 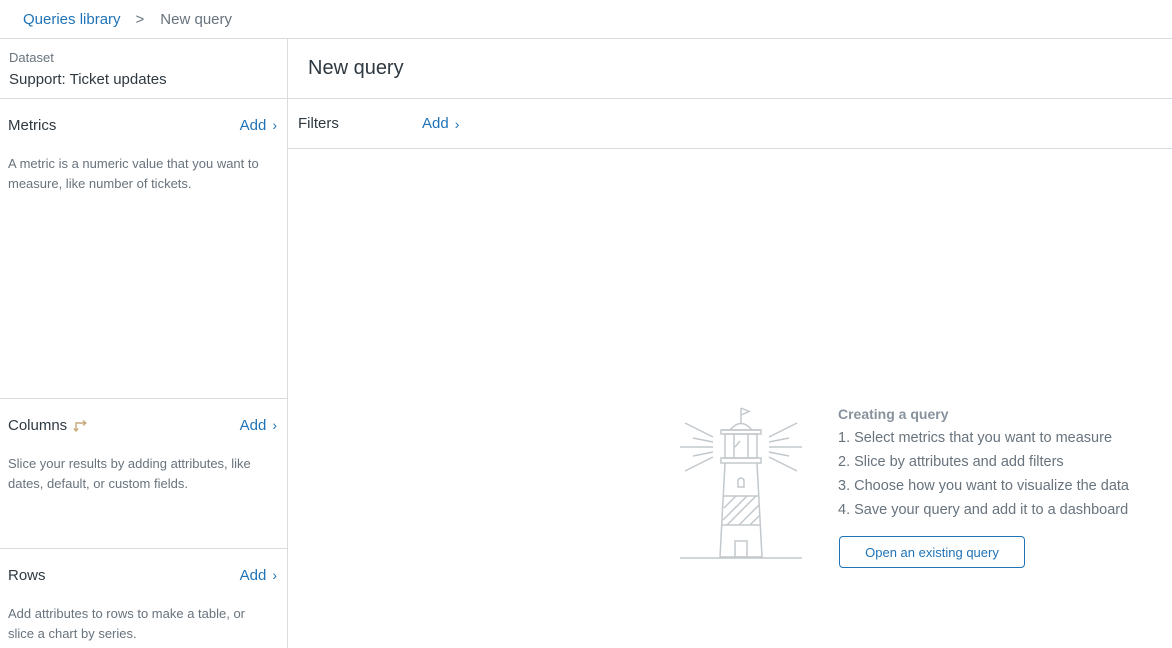 What do you see at coordinates (893, 414) in the screenshot?
I see `guide-heading: Creating a query` at bounding box center [893, 414].